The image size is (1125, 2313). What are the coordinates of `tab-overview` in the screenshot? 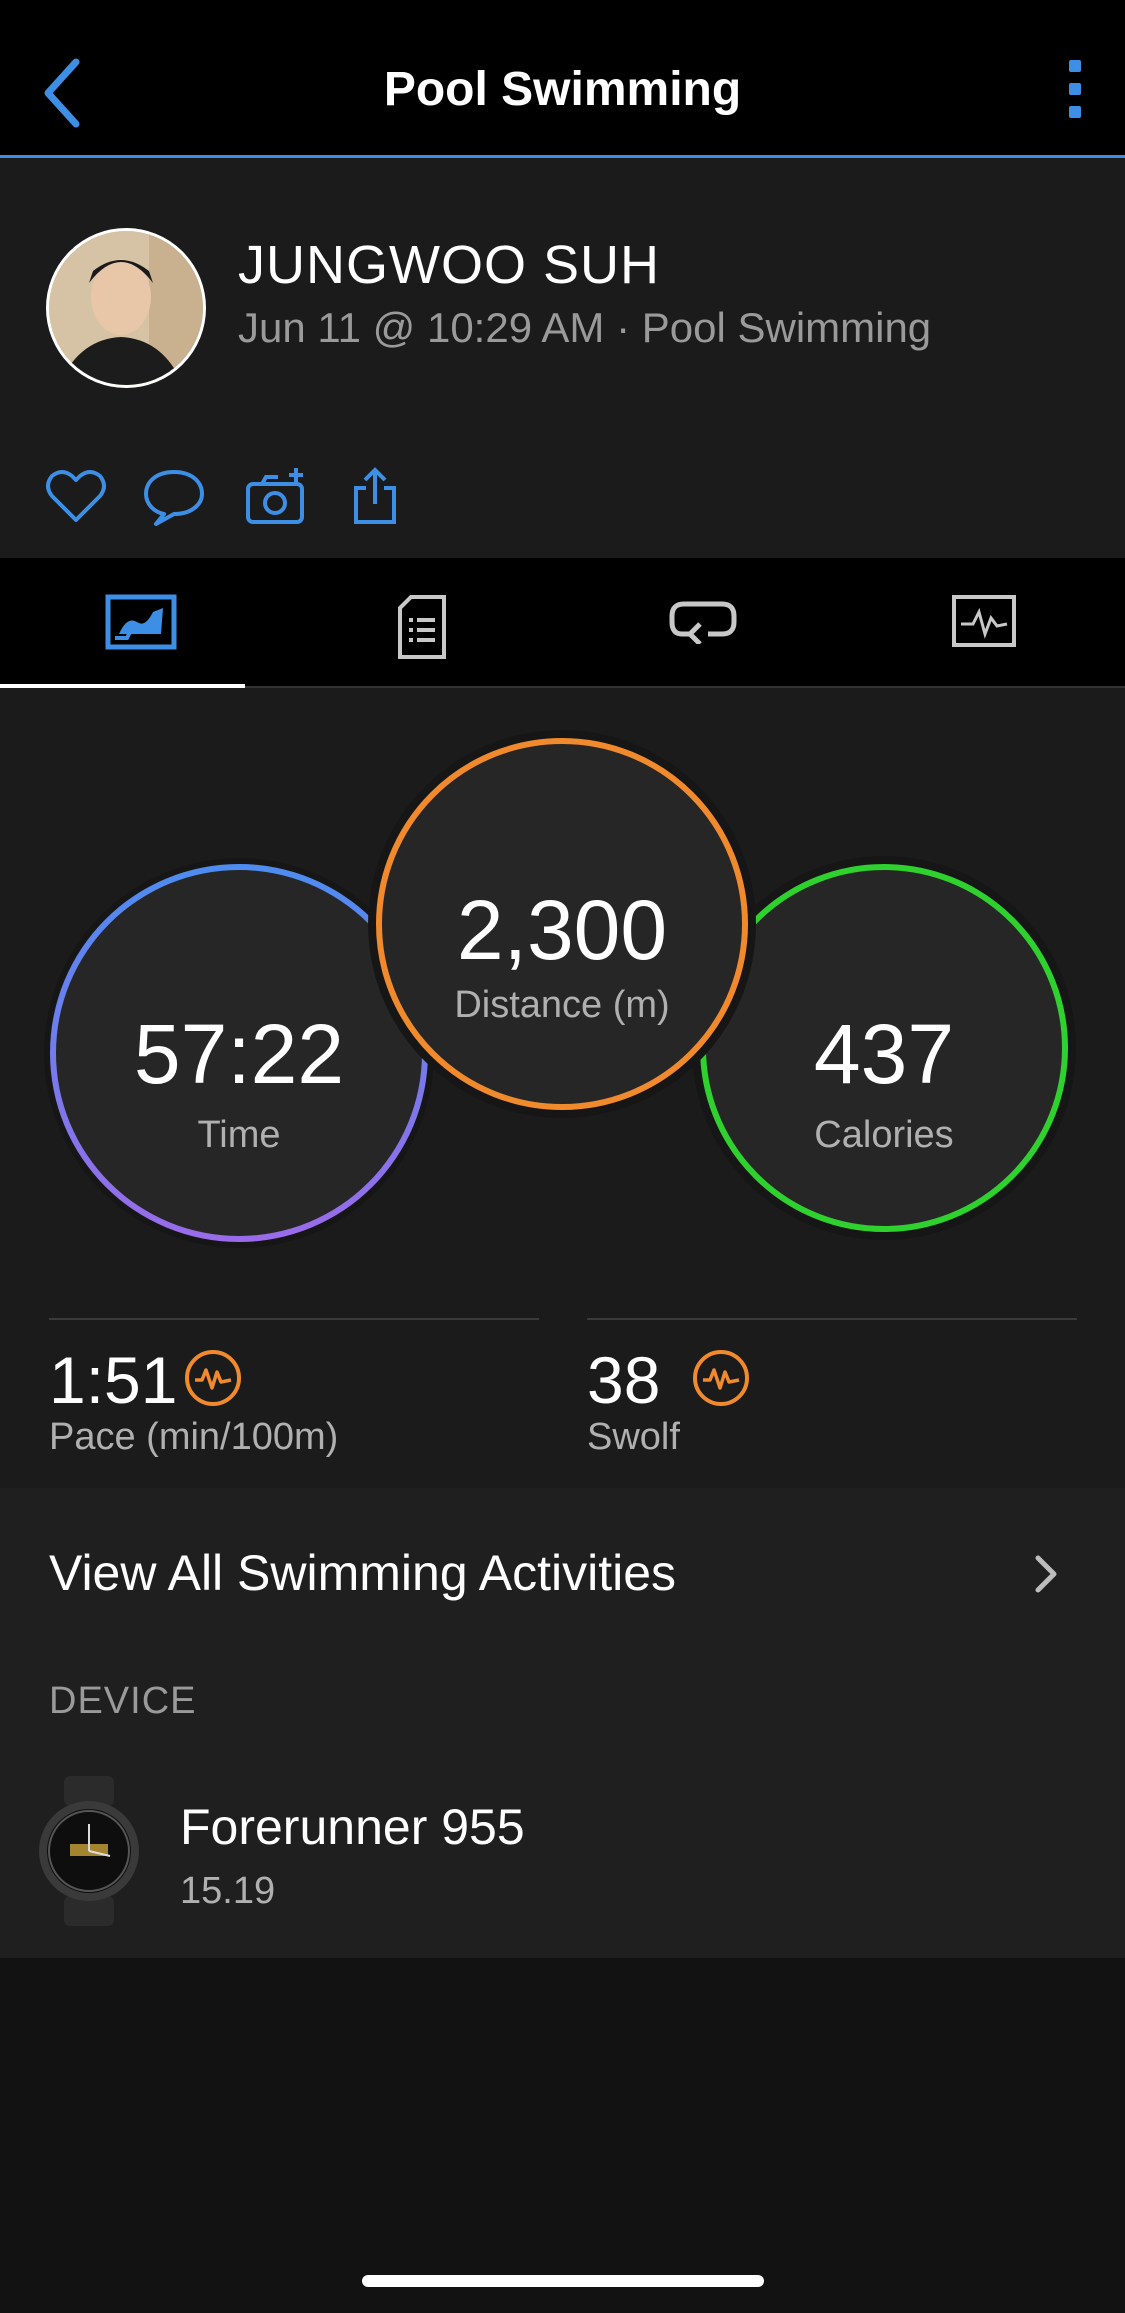 It's located at (140, 623).